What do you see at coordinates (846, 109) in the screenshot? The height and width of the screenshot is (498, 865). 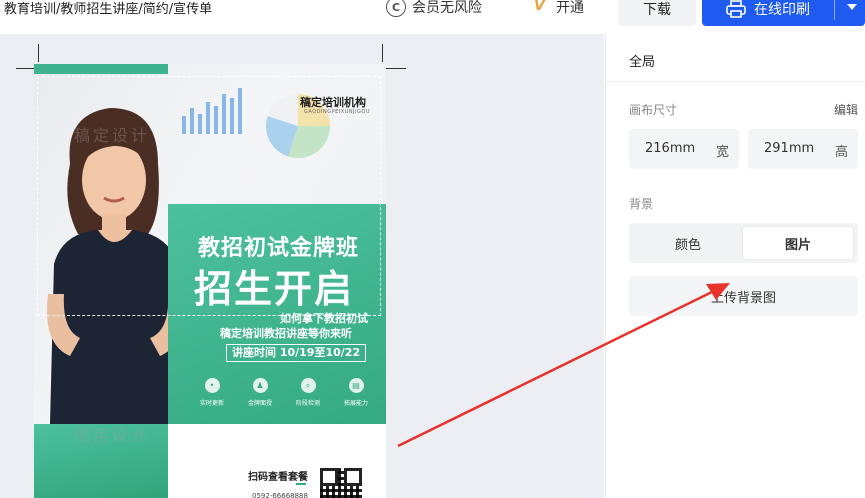 I see `edit-size-link: 编辑` at bounding box center [846, 109].